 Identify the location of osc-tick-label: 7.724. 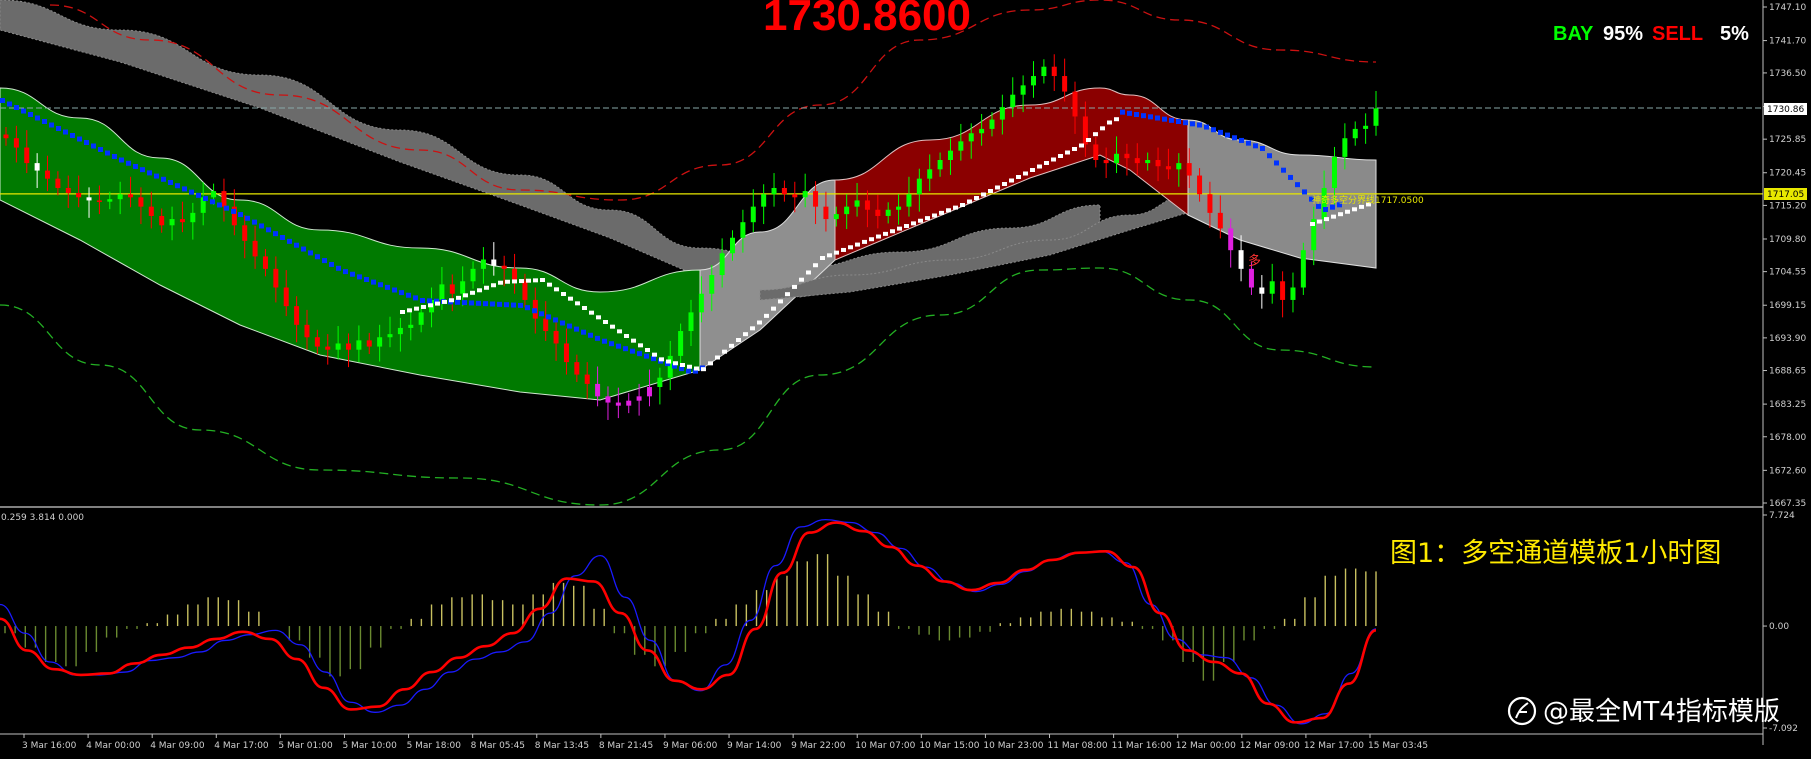
(1782, 516).